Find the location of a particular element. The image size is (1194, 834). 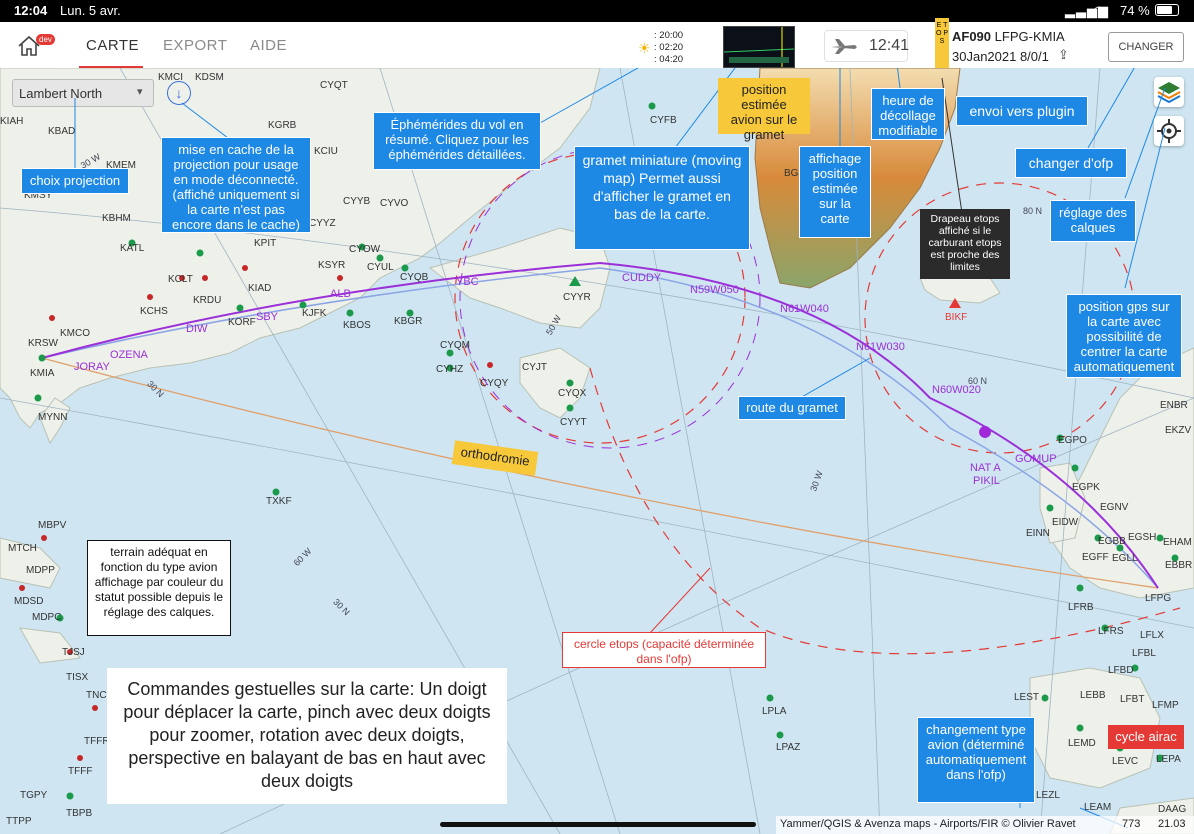

tab-aide: AIDE is located at coordinates (268, 45).